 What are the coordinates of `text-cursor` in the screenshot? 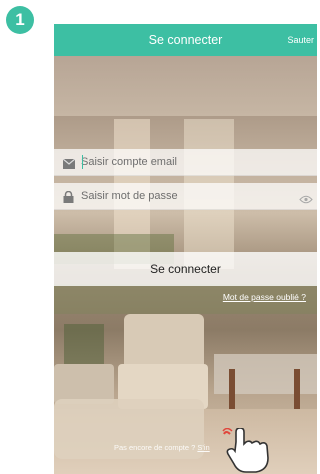 It's located at (82, 162).